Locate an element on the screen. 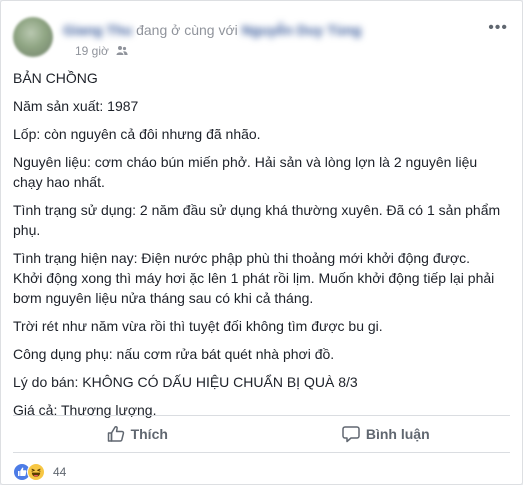 The image size is (523, 485). tagged-name: Nguyễn Duy Tùng is located at coordinates (302, 30).